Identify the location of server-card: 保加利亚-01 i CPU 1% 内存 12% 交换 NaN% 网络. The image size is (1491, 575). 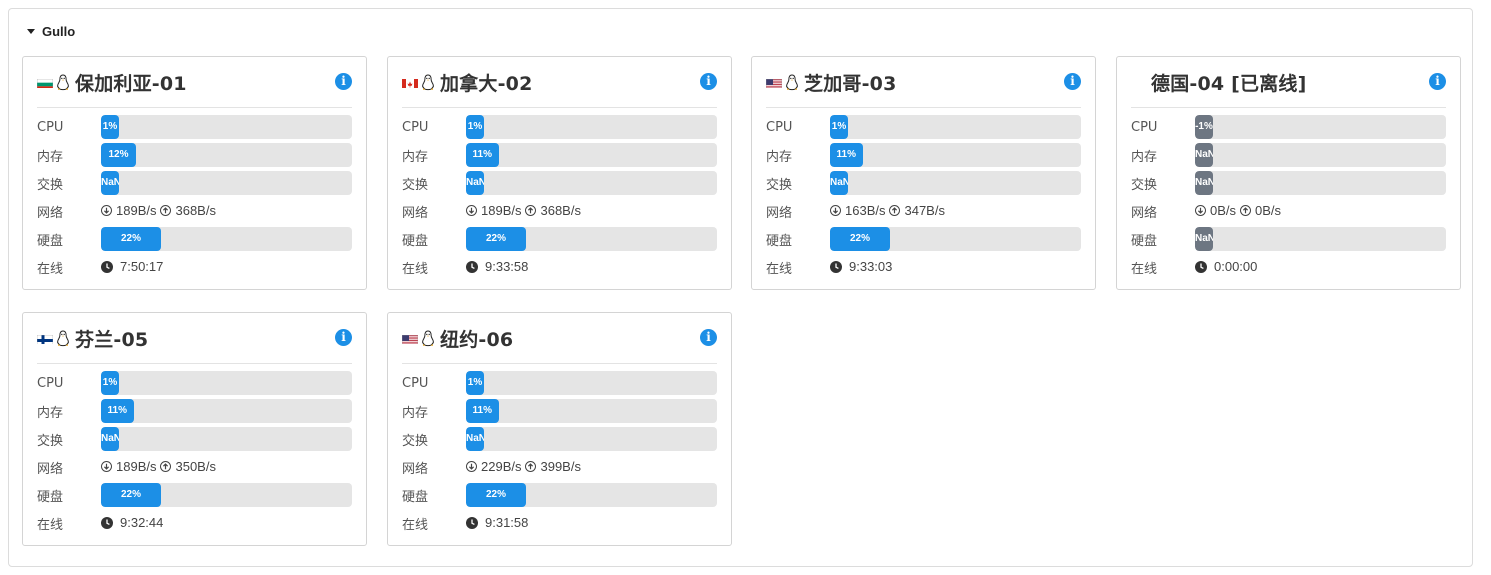
(194, 173).